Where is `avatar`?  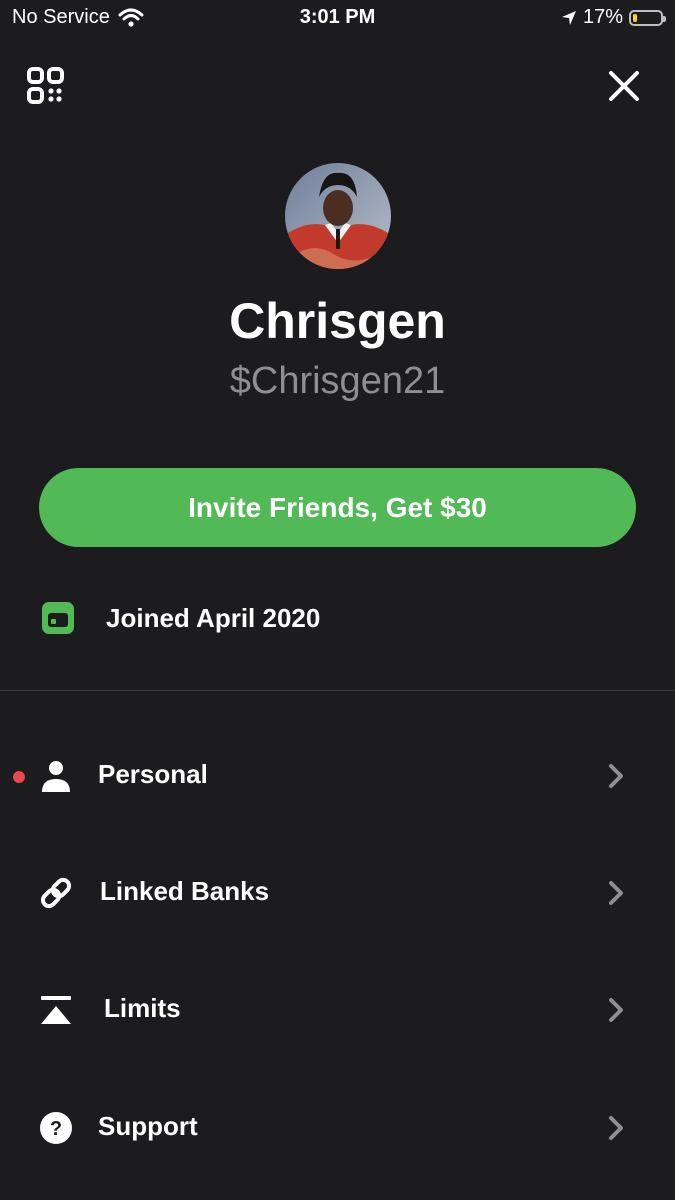 avatar is located at coordinates (338, 216).